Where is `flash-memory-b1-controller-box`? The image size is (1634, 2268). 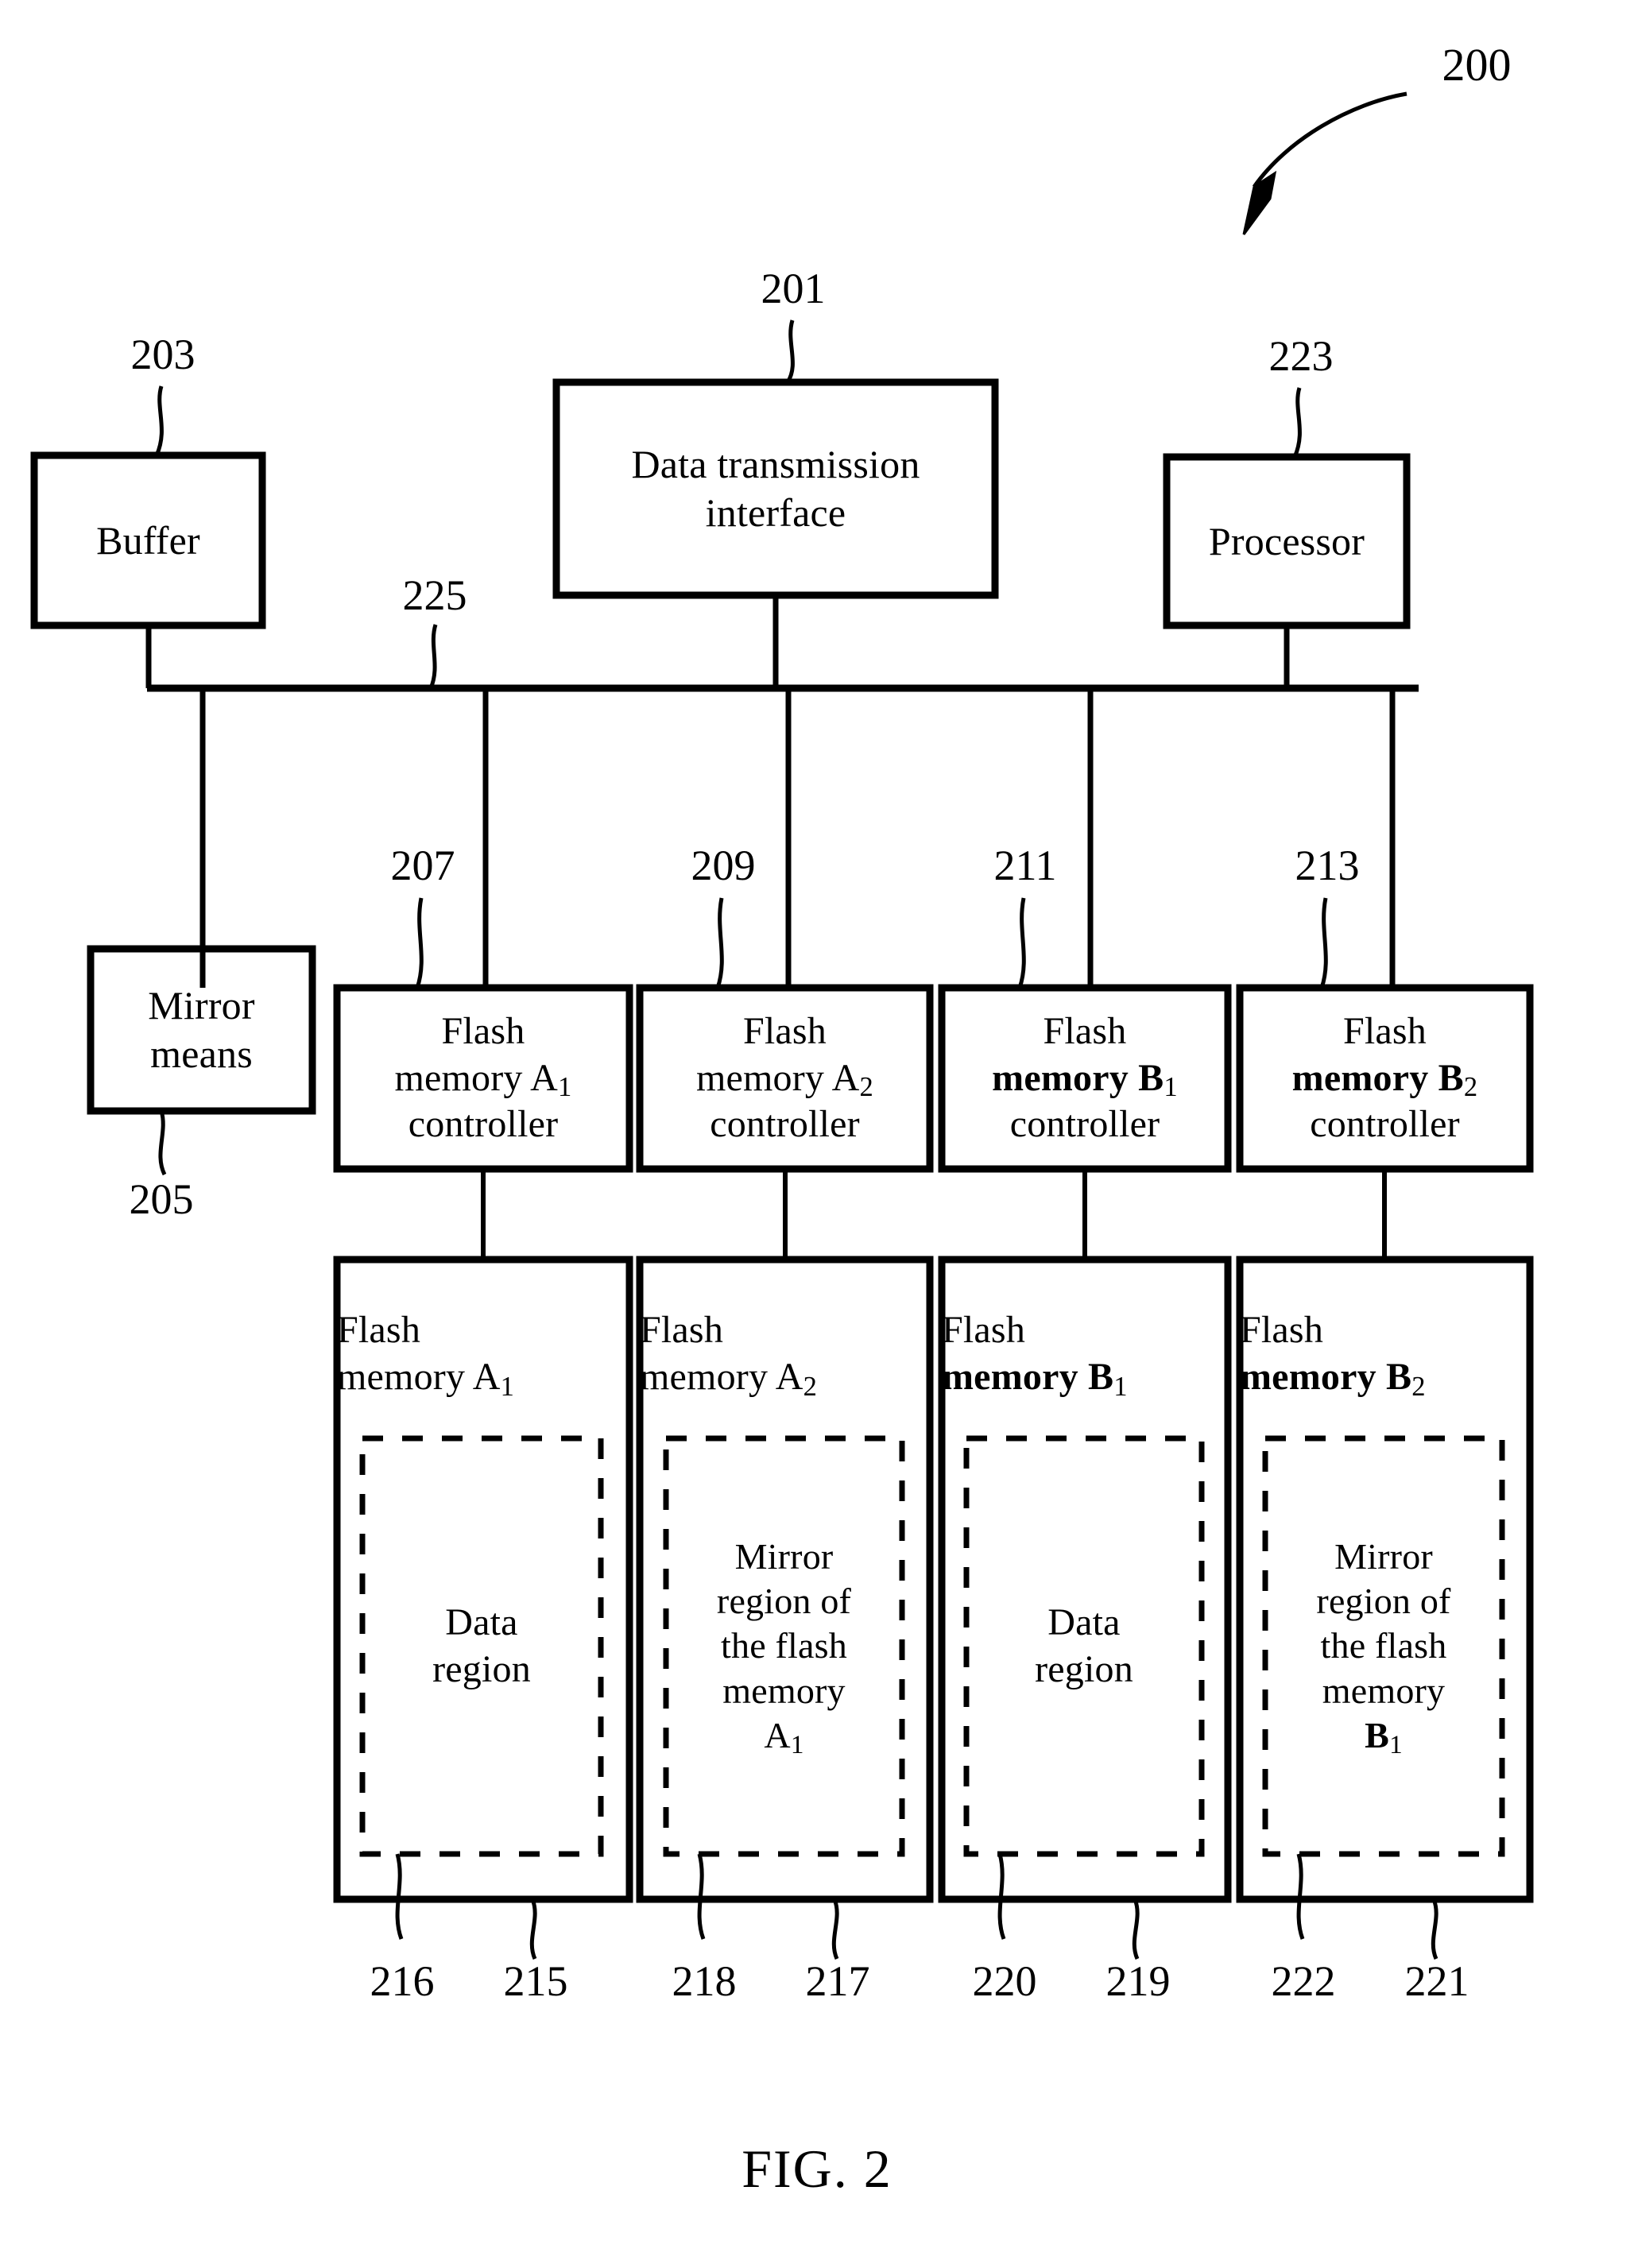
flash-memory-b1-controller-box is located at coordinates (1085, 1078).